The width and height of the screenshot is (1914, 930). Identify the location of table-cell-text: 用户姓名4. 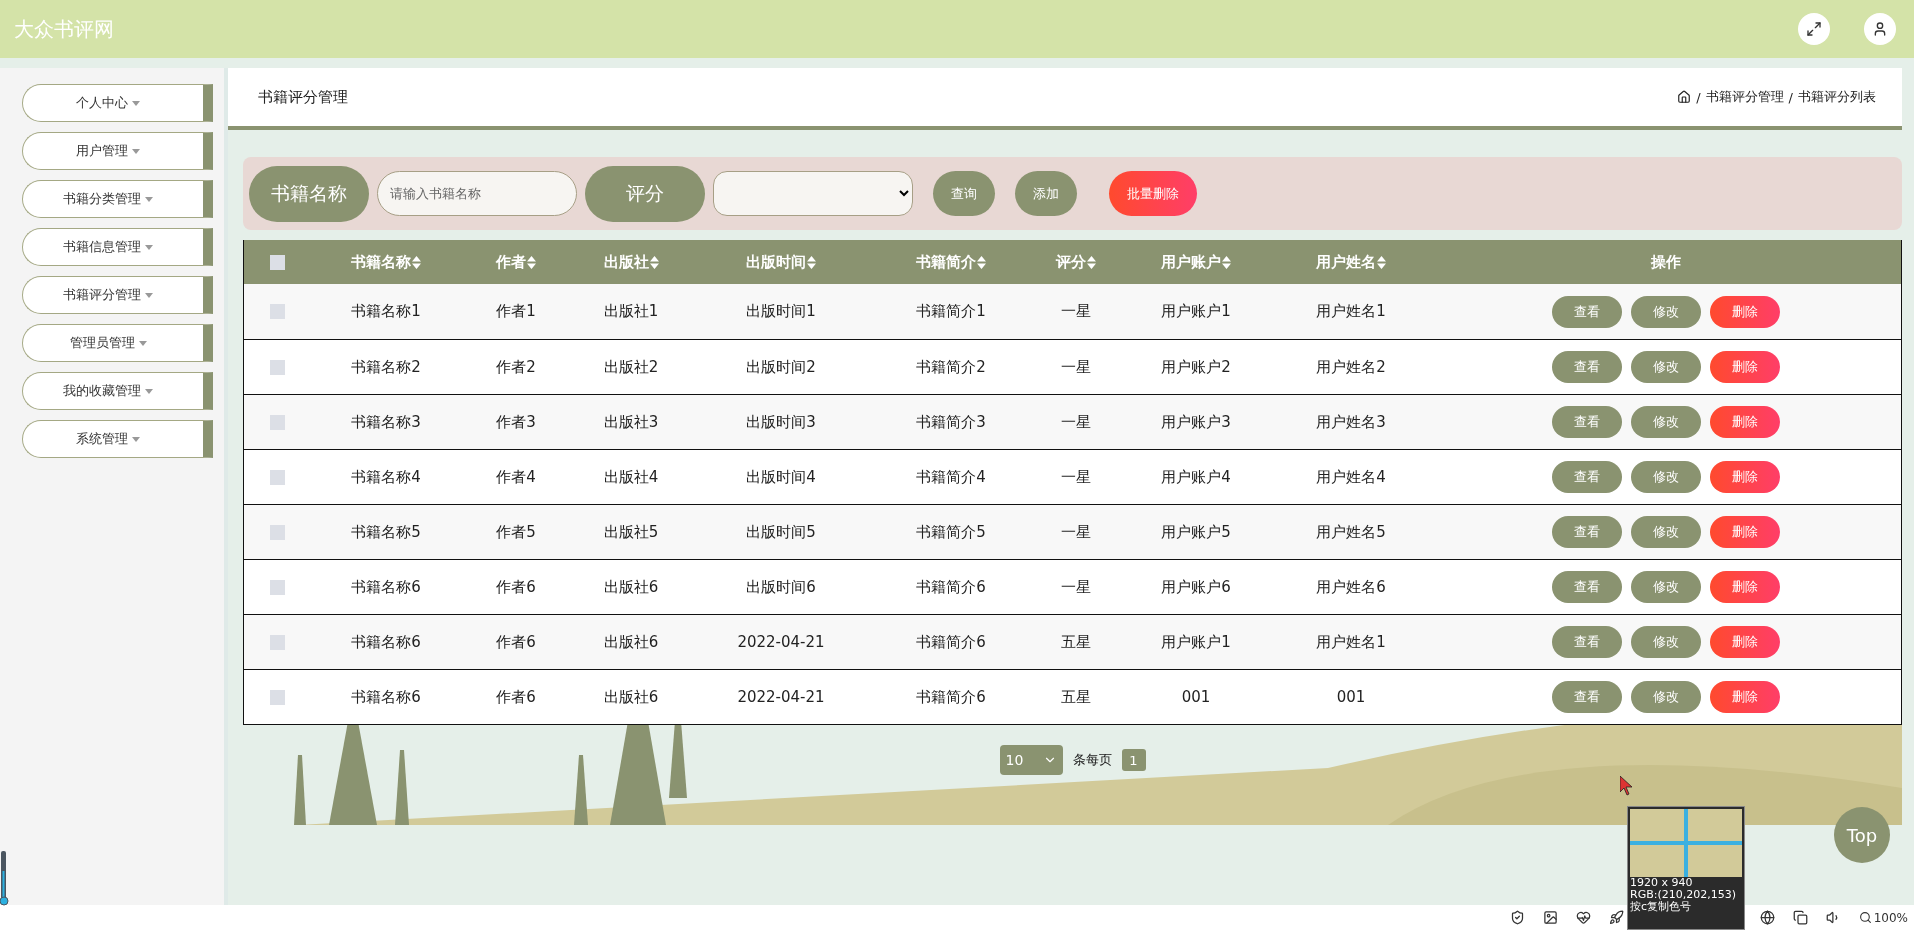
(1351, 477).